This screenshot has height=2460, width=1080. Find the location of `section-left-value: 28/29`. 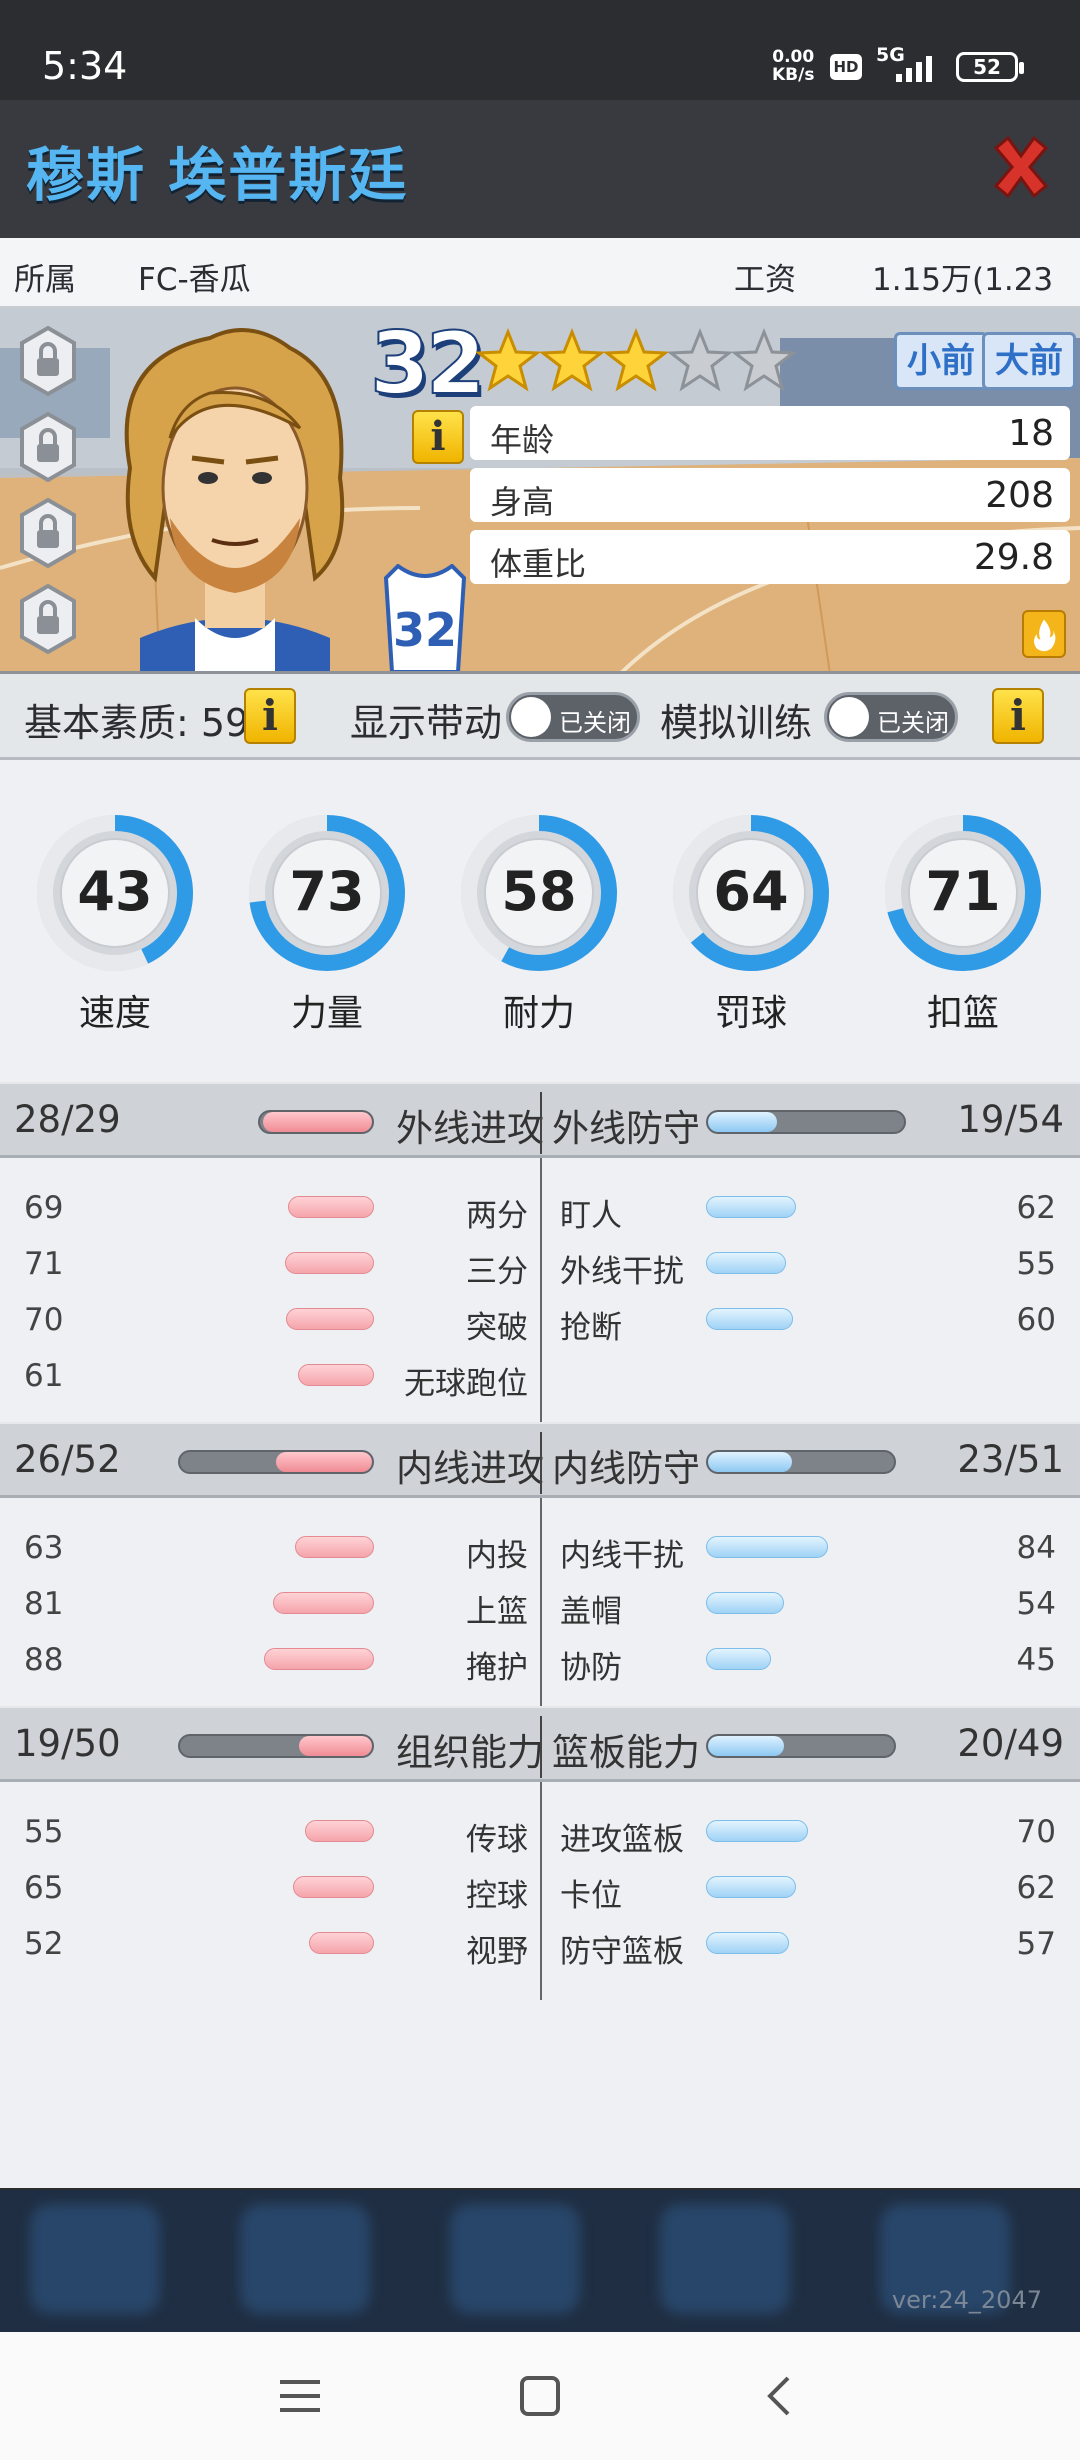

section-left-value: 28/29 is located at coordinates (67, 1119).